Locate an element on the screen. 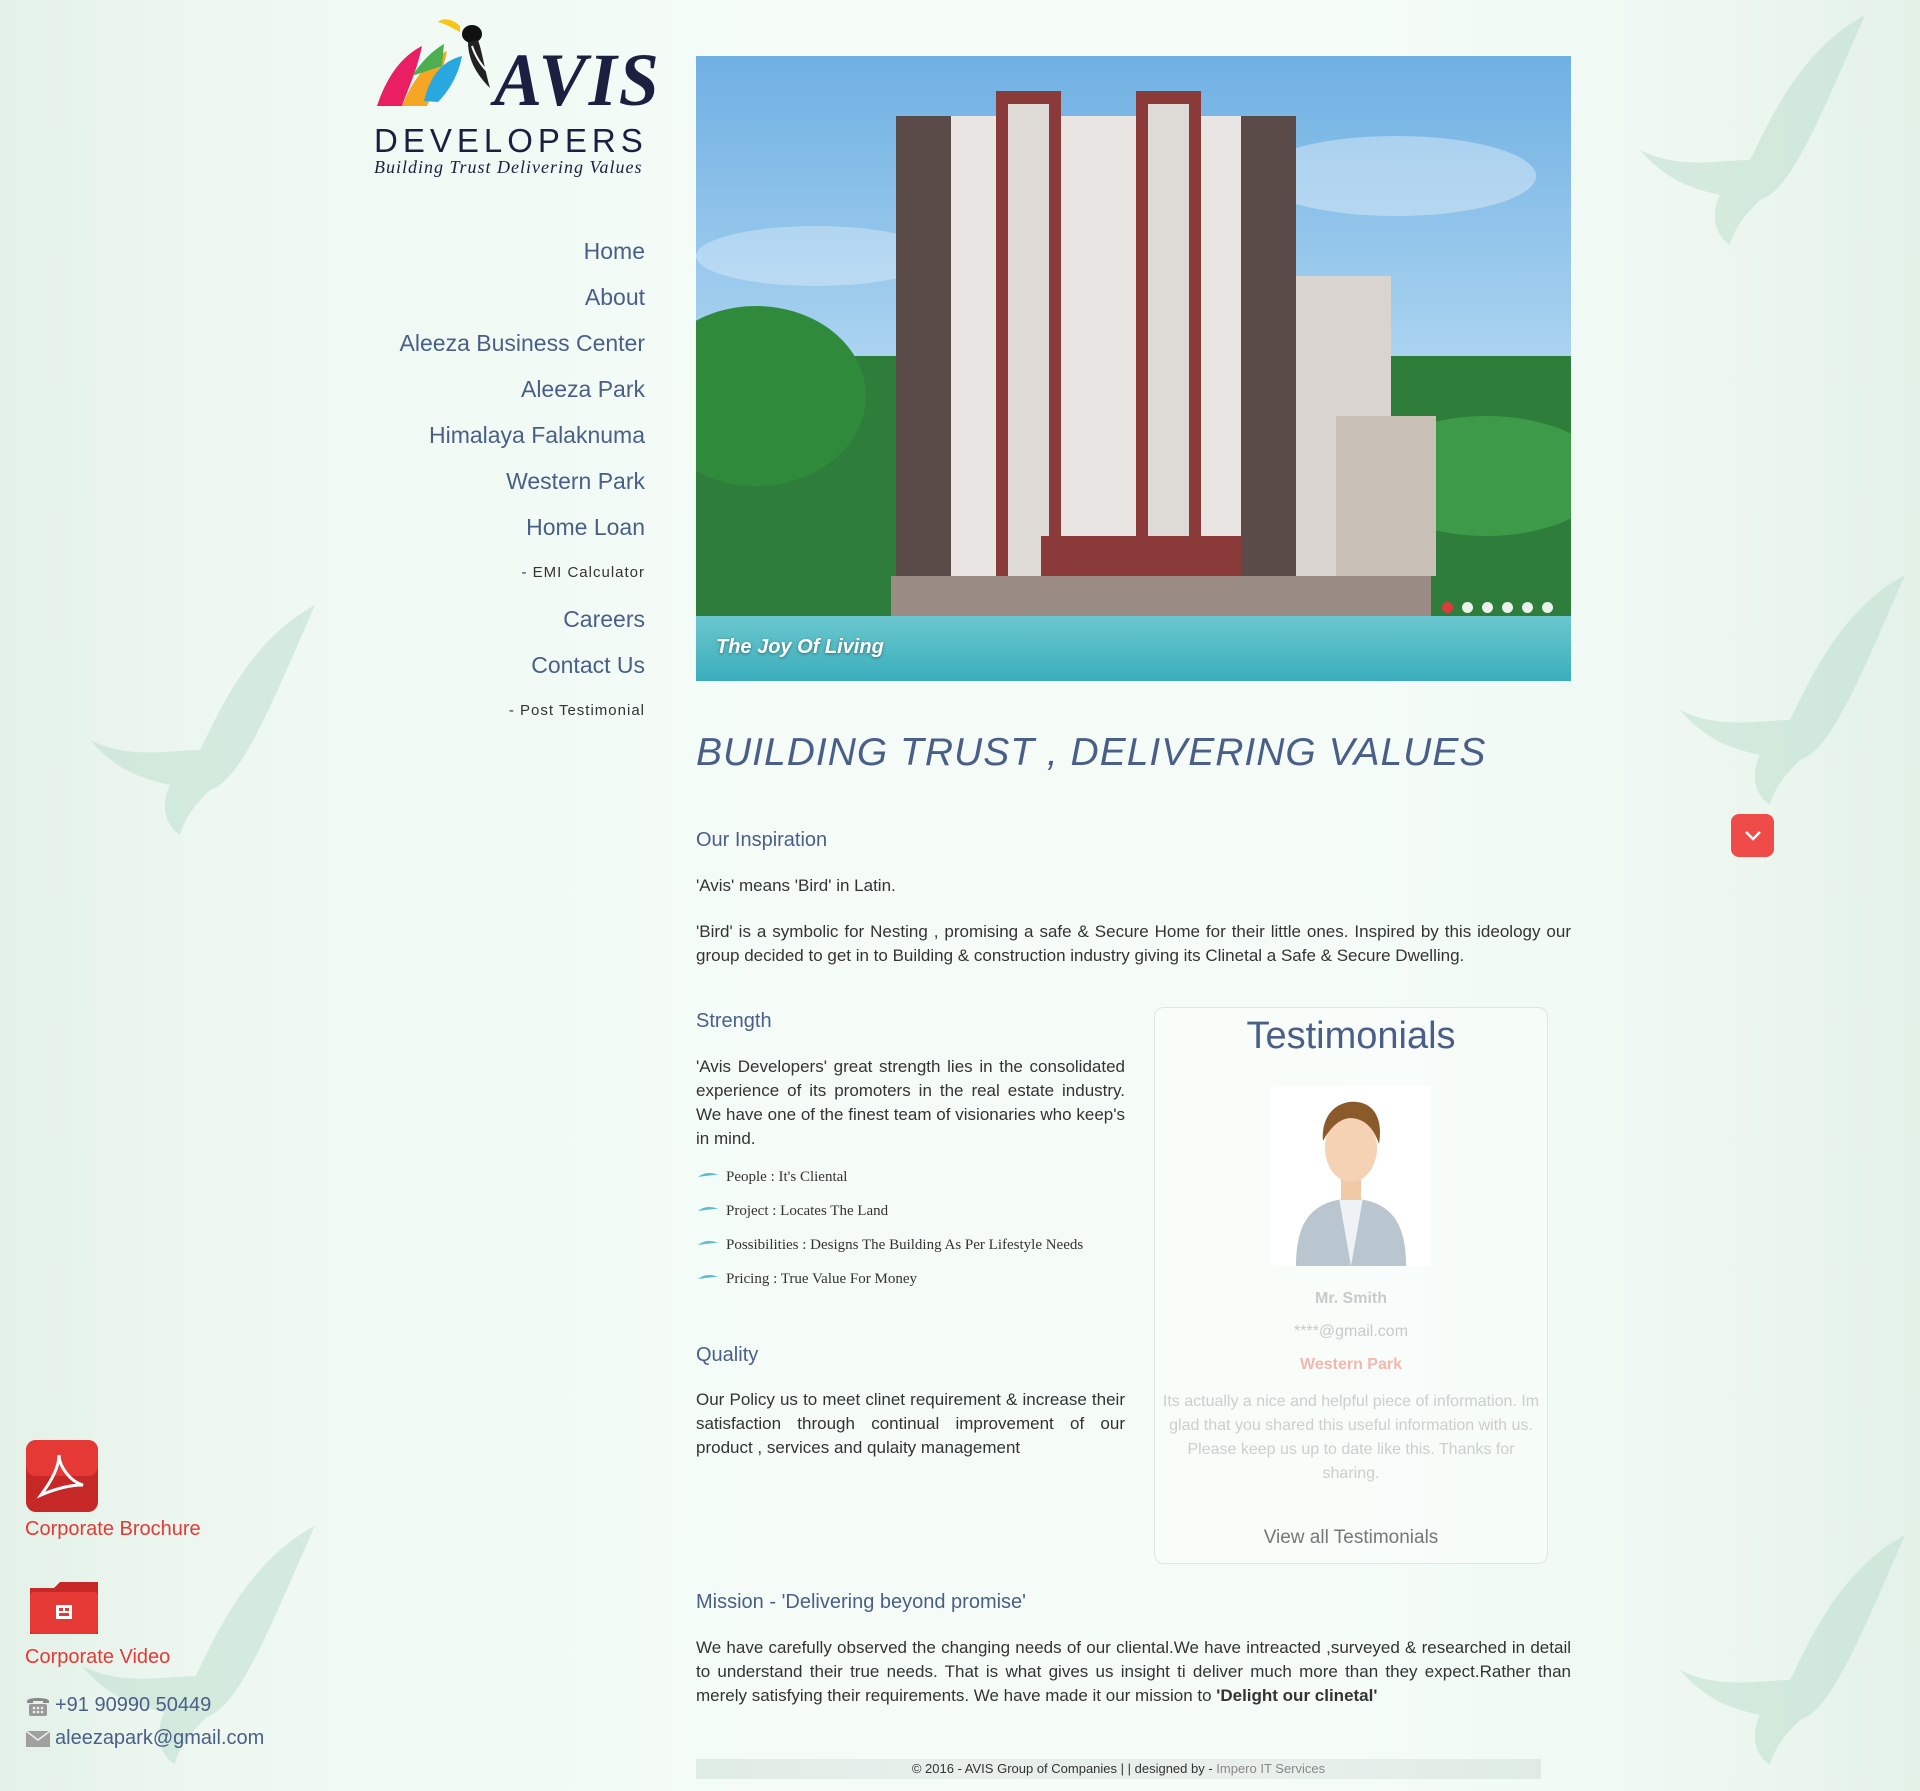 The image size is (1920, 1791). mail-icon is located at coordinates (38, 1738).